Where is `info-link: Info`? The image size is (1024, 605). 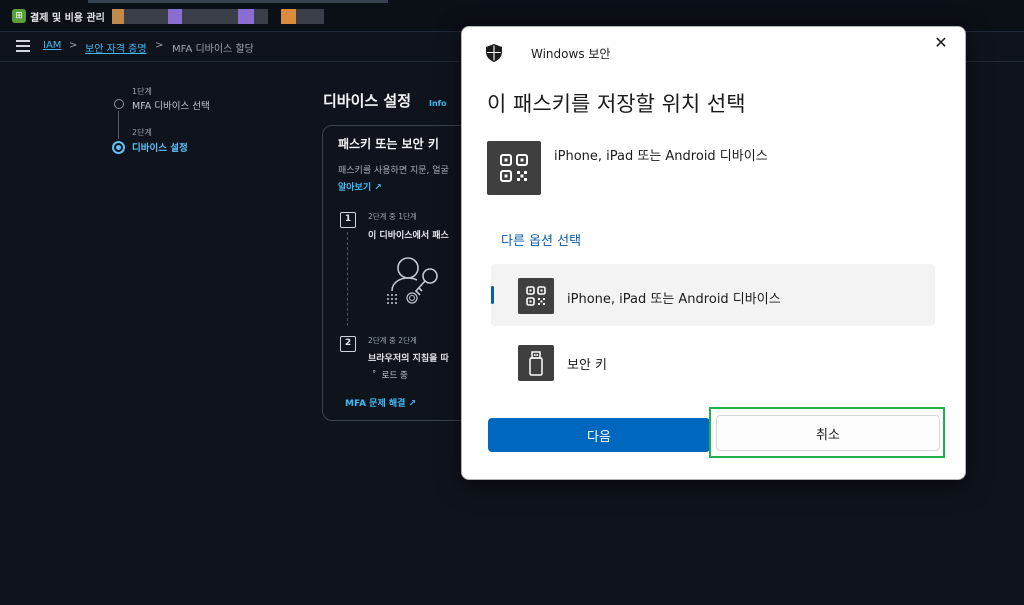 info-link: Info is located at coordinates (438, 103).